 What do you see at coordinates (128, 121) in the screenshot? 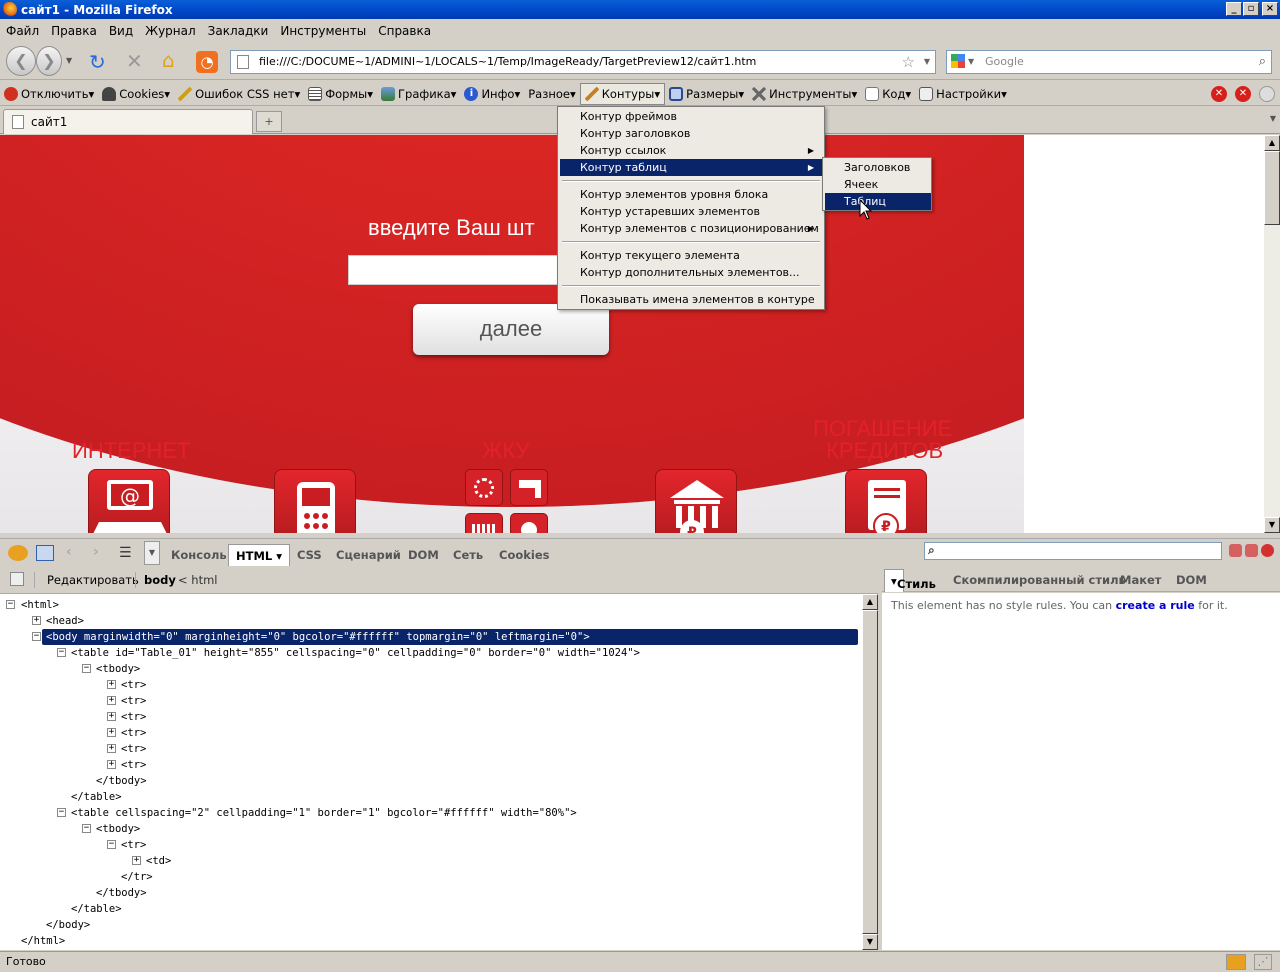
I see `tab-site1: сайт1` at bounding box center [128, 121].